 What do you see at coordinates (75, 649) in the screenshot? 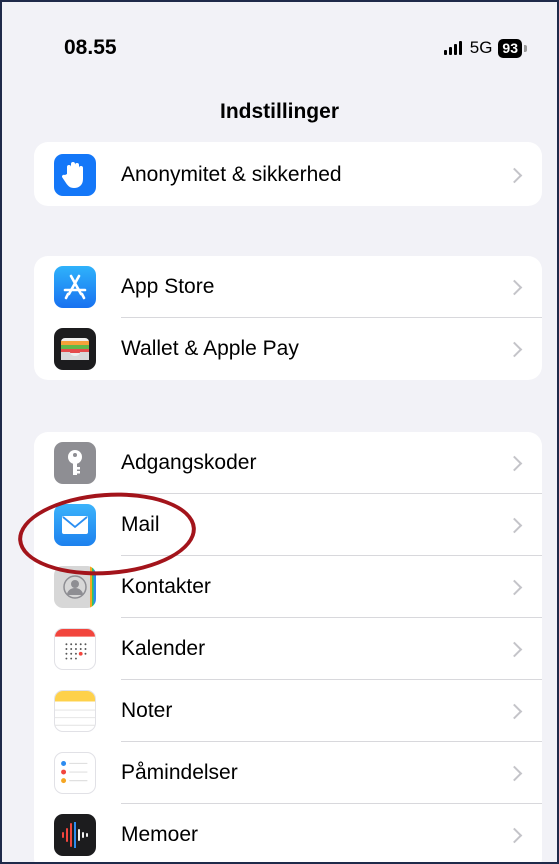
I see `calendar-icon` at bounding box center [75, 649].